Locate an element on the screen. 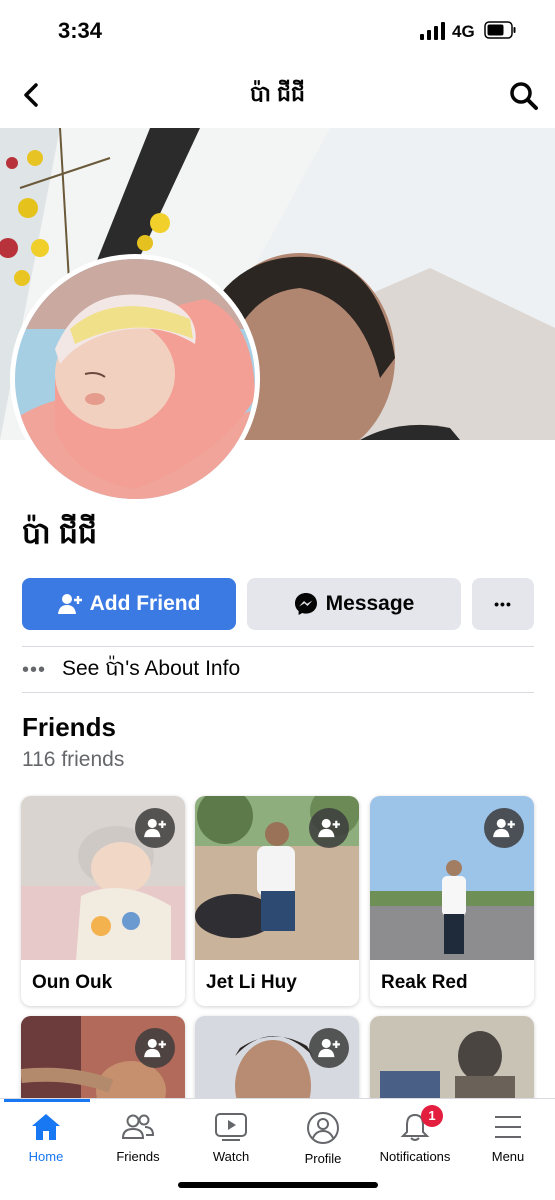 This screenshot has height=1200, width=555. friend-card: Jet Li Huy is located at coordinates (277, 901).